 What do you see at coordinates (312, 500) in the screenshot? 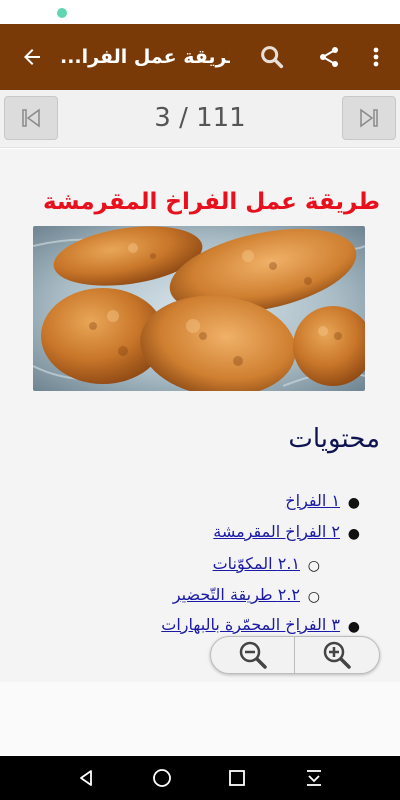
I see `toc-link-1: ١ الفراخ` at bounding box center [312, 500].